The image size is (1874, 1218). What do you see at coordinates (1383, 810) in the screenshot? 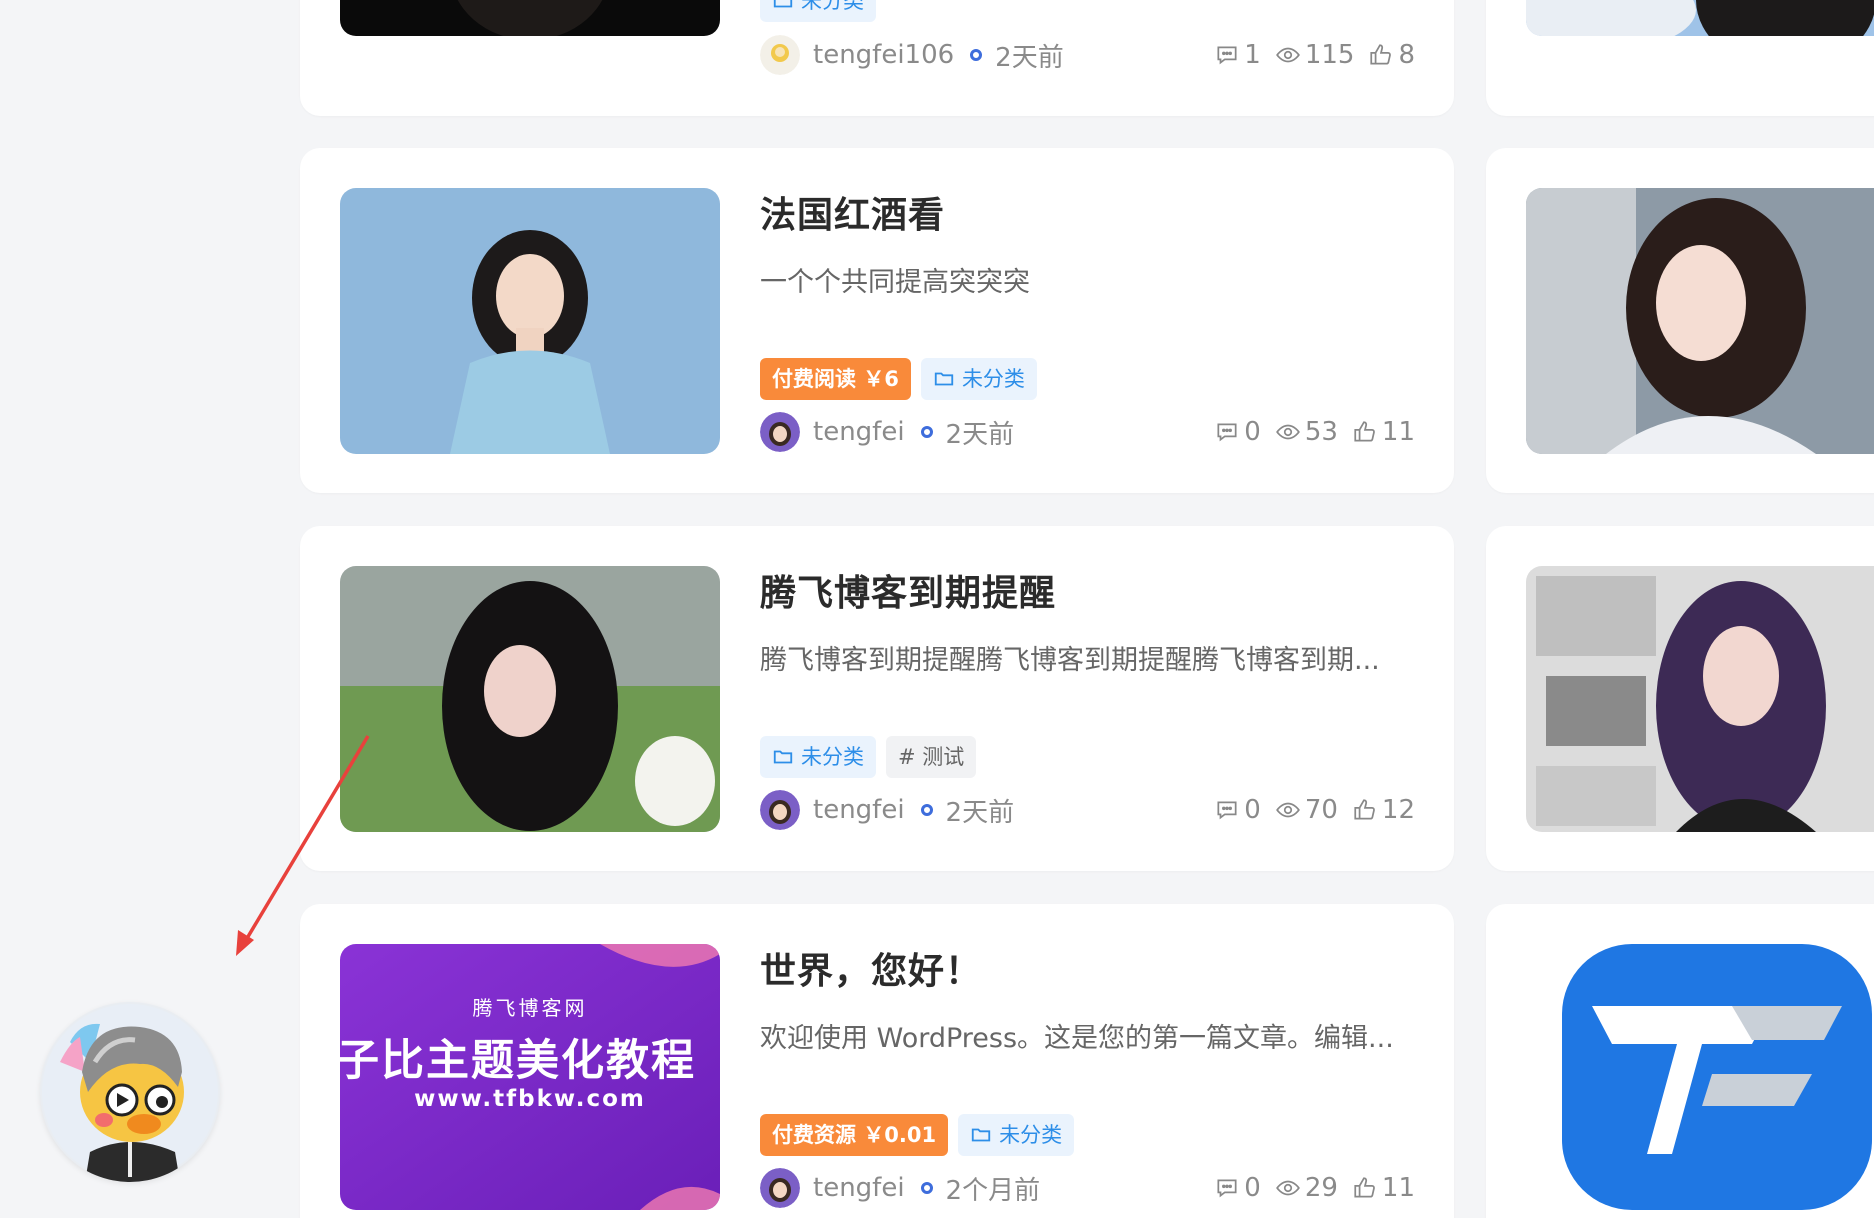
I see `like-count: 12` at bounding box center [1383, 810].